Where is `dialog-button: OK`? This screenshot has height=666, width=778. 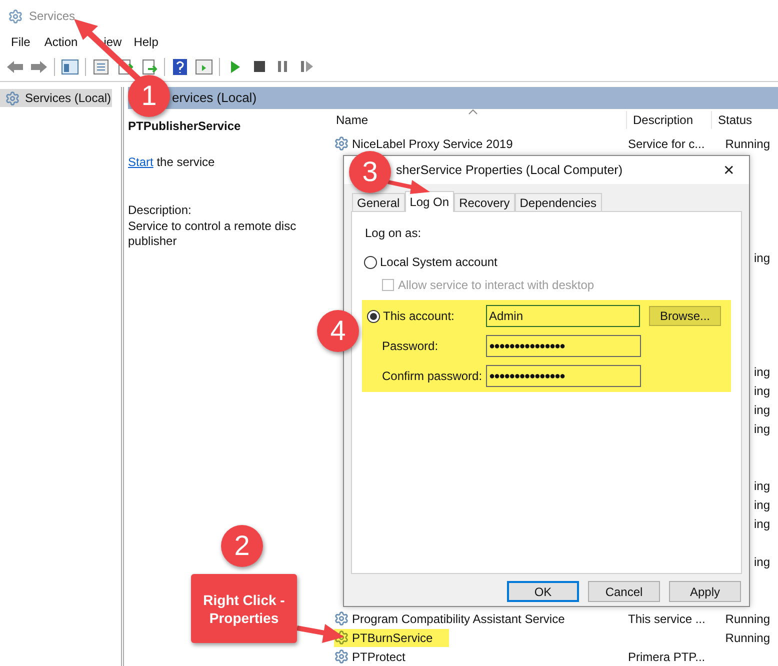
dialog-button: OK is located at coordinates (543, 591).